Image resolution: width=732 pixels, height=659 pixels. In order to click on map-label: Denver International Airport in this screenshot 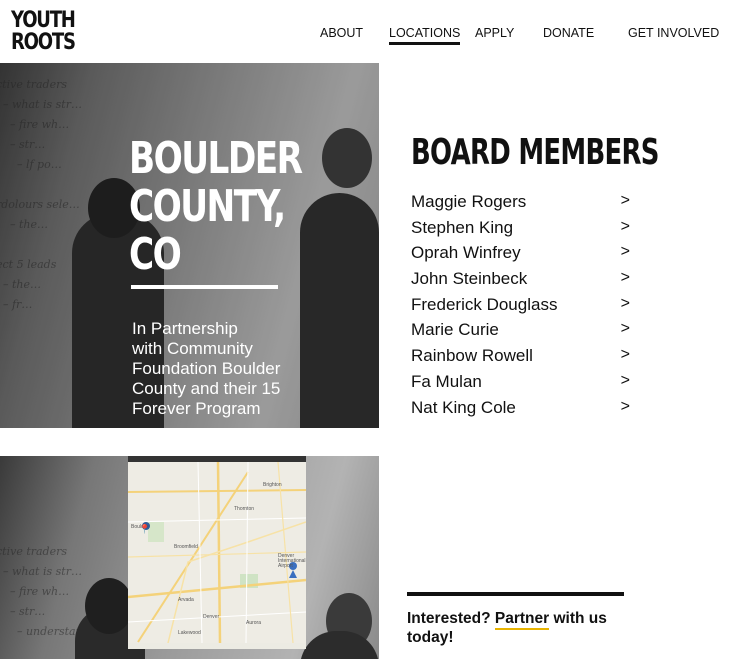, I will do `click(292, 561)`.